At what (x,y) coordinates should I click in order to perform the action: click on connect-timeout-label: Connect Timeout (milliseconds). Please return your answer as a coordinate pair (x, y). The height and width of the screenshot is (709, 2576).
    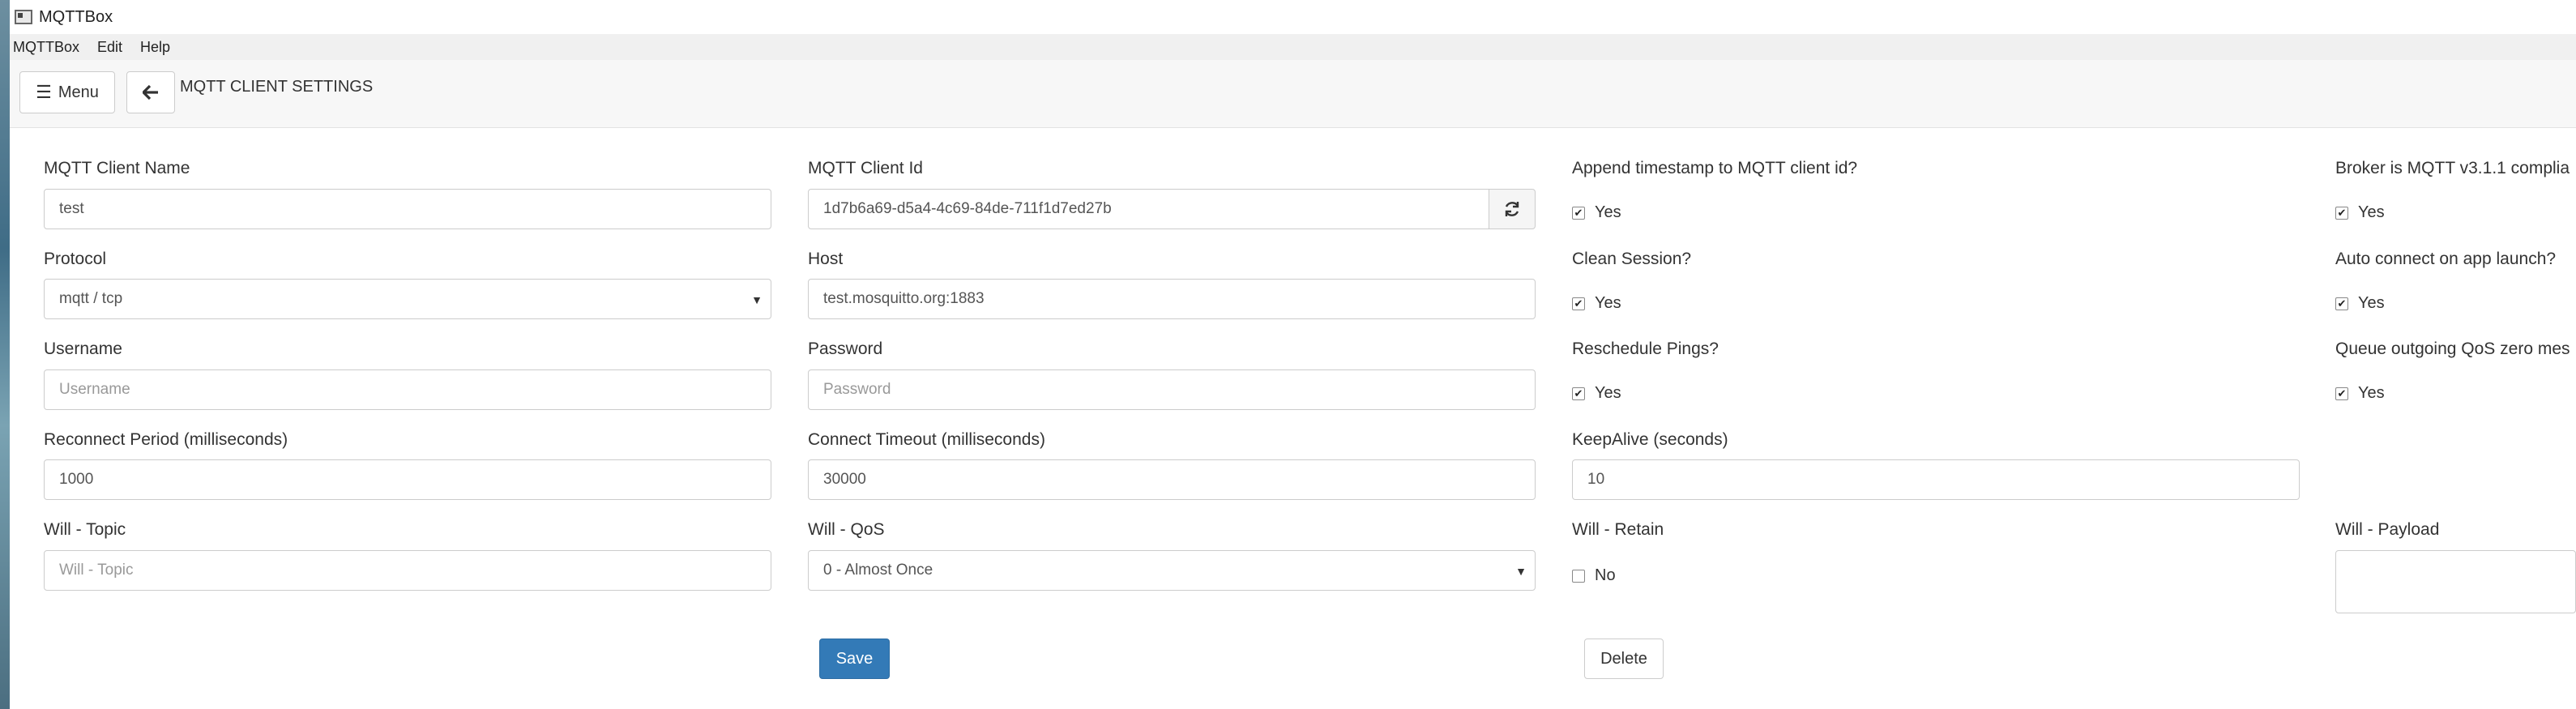
    Looking at the image, I should click on (926, 440).